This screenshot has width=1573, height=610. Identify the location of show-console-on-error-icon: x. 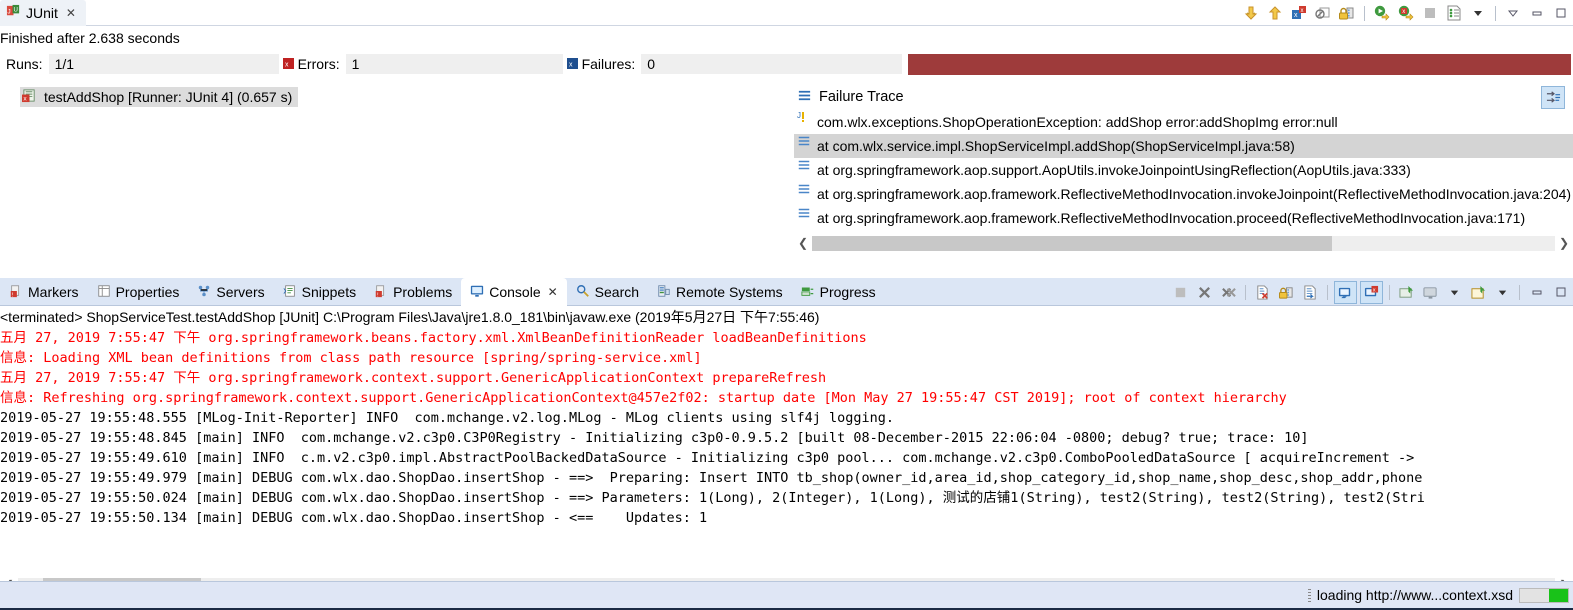
(1371, 292).